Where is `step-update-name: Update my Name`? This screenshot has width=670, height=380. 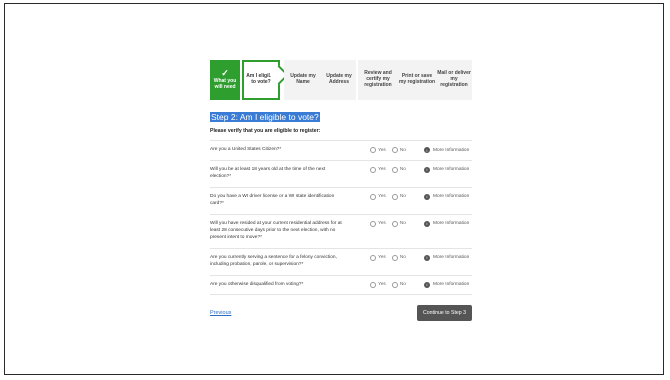
step-update-name: Update my Name is located at coordinates (303, 80).